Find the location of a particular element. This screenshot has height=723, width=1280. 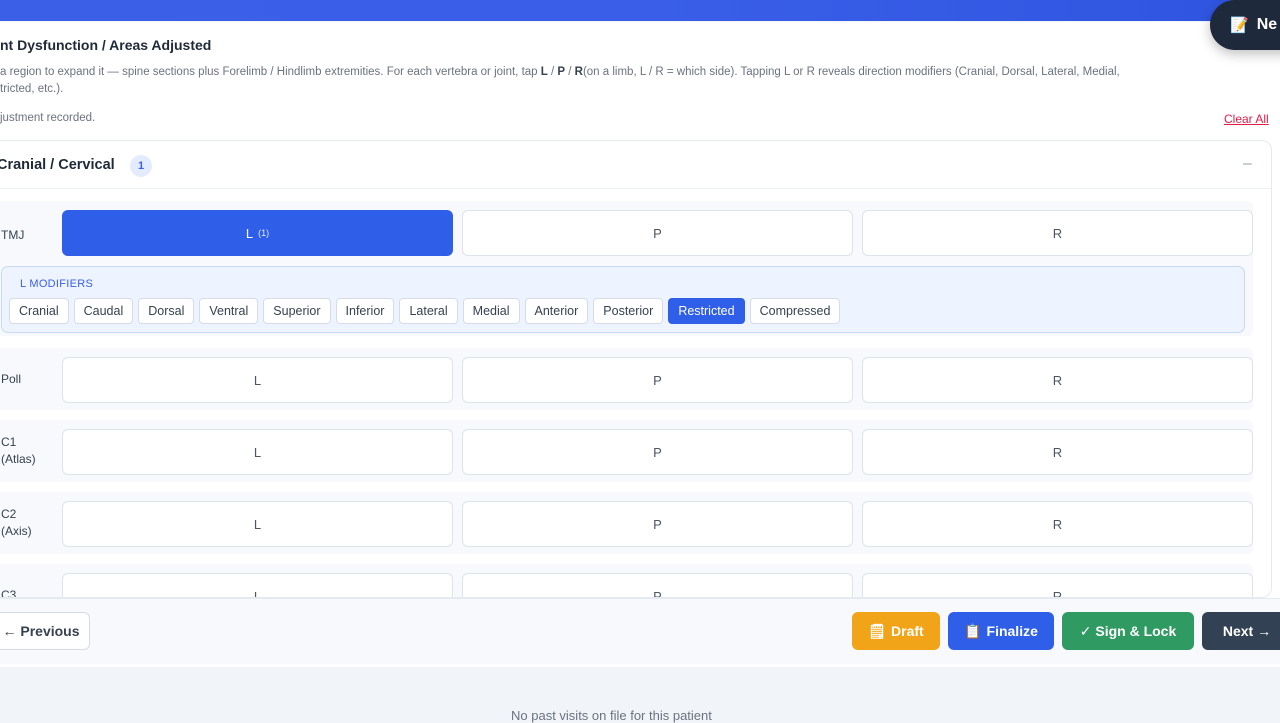

modifier-chip-compressed: Compressed is located at coordinates (795, 311).